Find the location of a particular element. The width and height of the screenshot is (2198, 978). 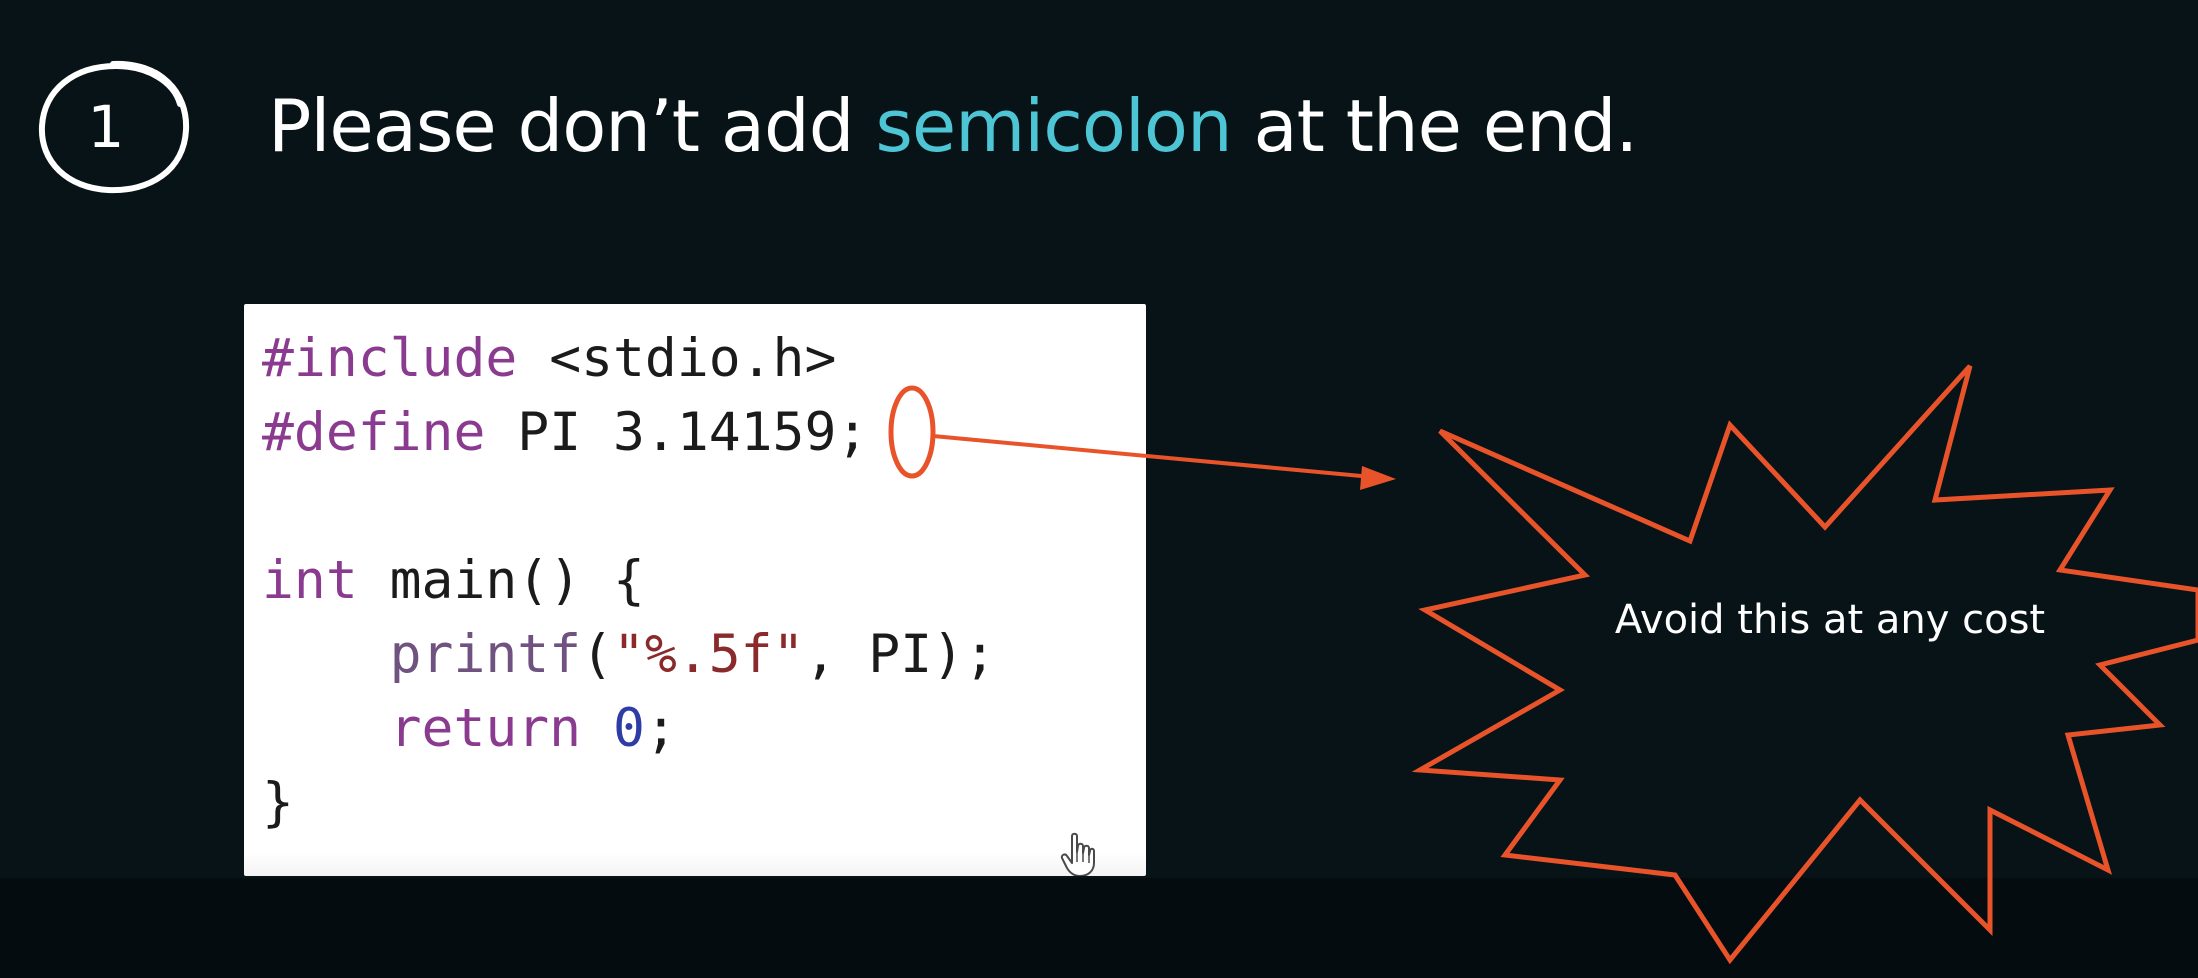

code-semicolon: ; is located at coordinates (660, 728).